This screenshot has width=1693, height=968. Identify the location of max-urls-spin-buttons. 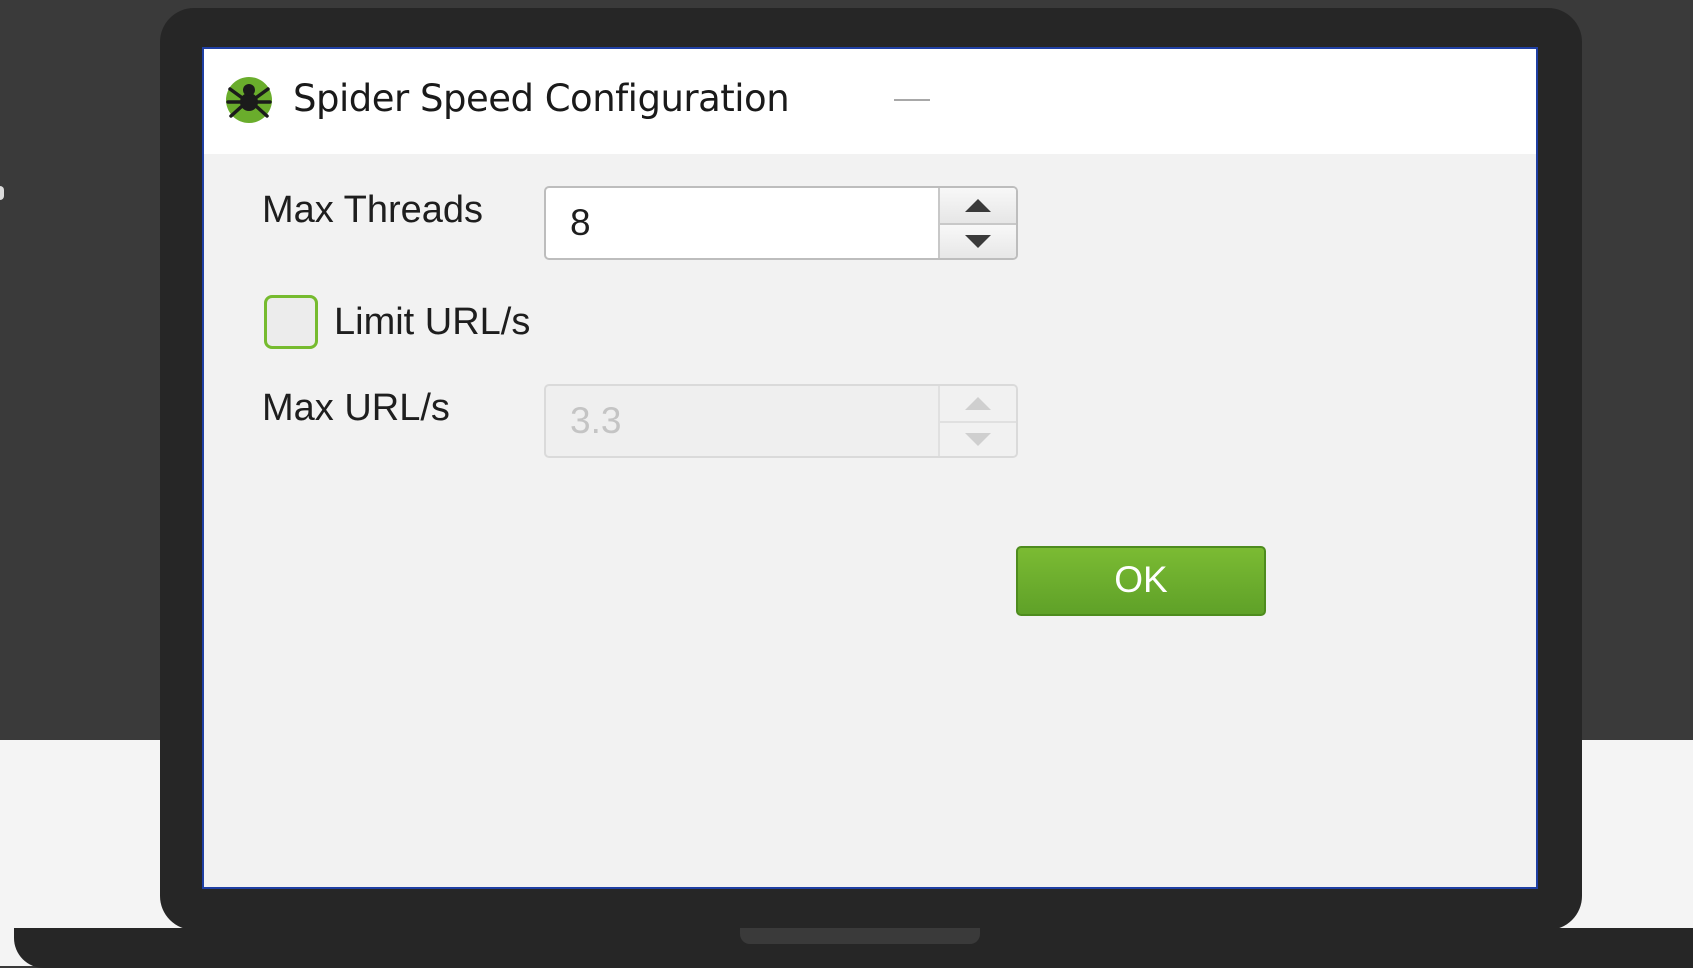
(977, 421).